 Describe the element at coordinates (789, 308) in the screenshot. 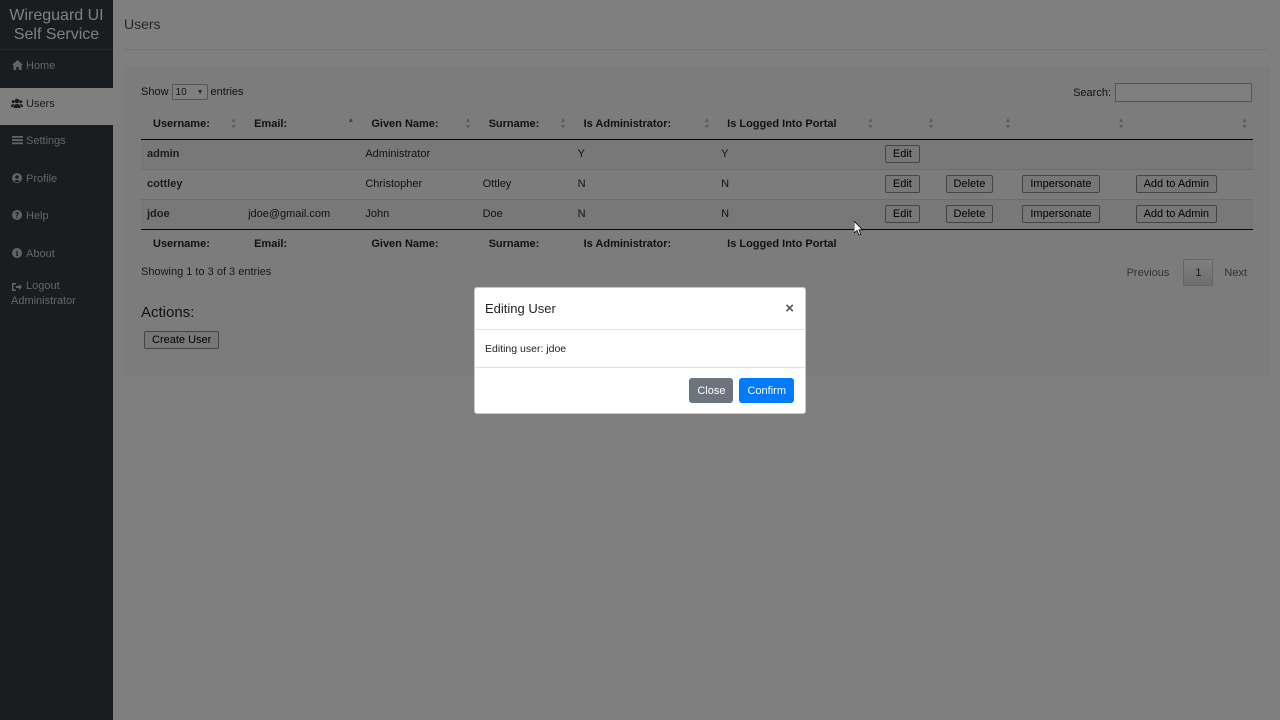

I see `close-icon: ×` at that location.